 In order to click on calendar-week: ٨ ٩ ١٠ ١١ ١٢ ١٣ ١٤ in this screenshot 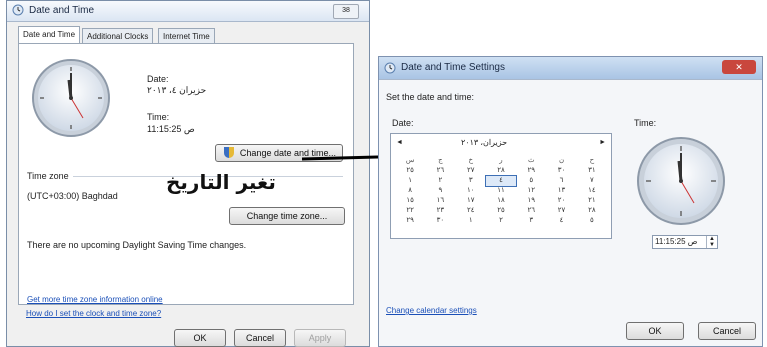, I will do `click(501, 191)`.